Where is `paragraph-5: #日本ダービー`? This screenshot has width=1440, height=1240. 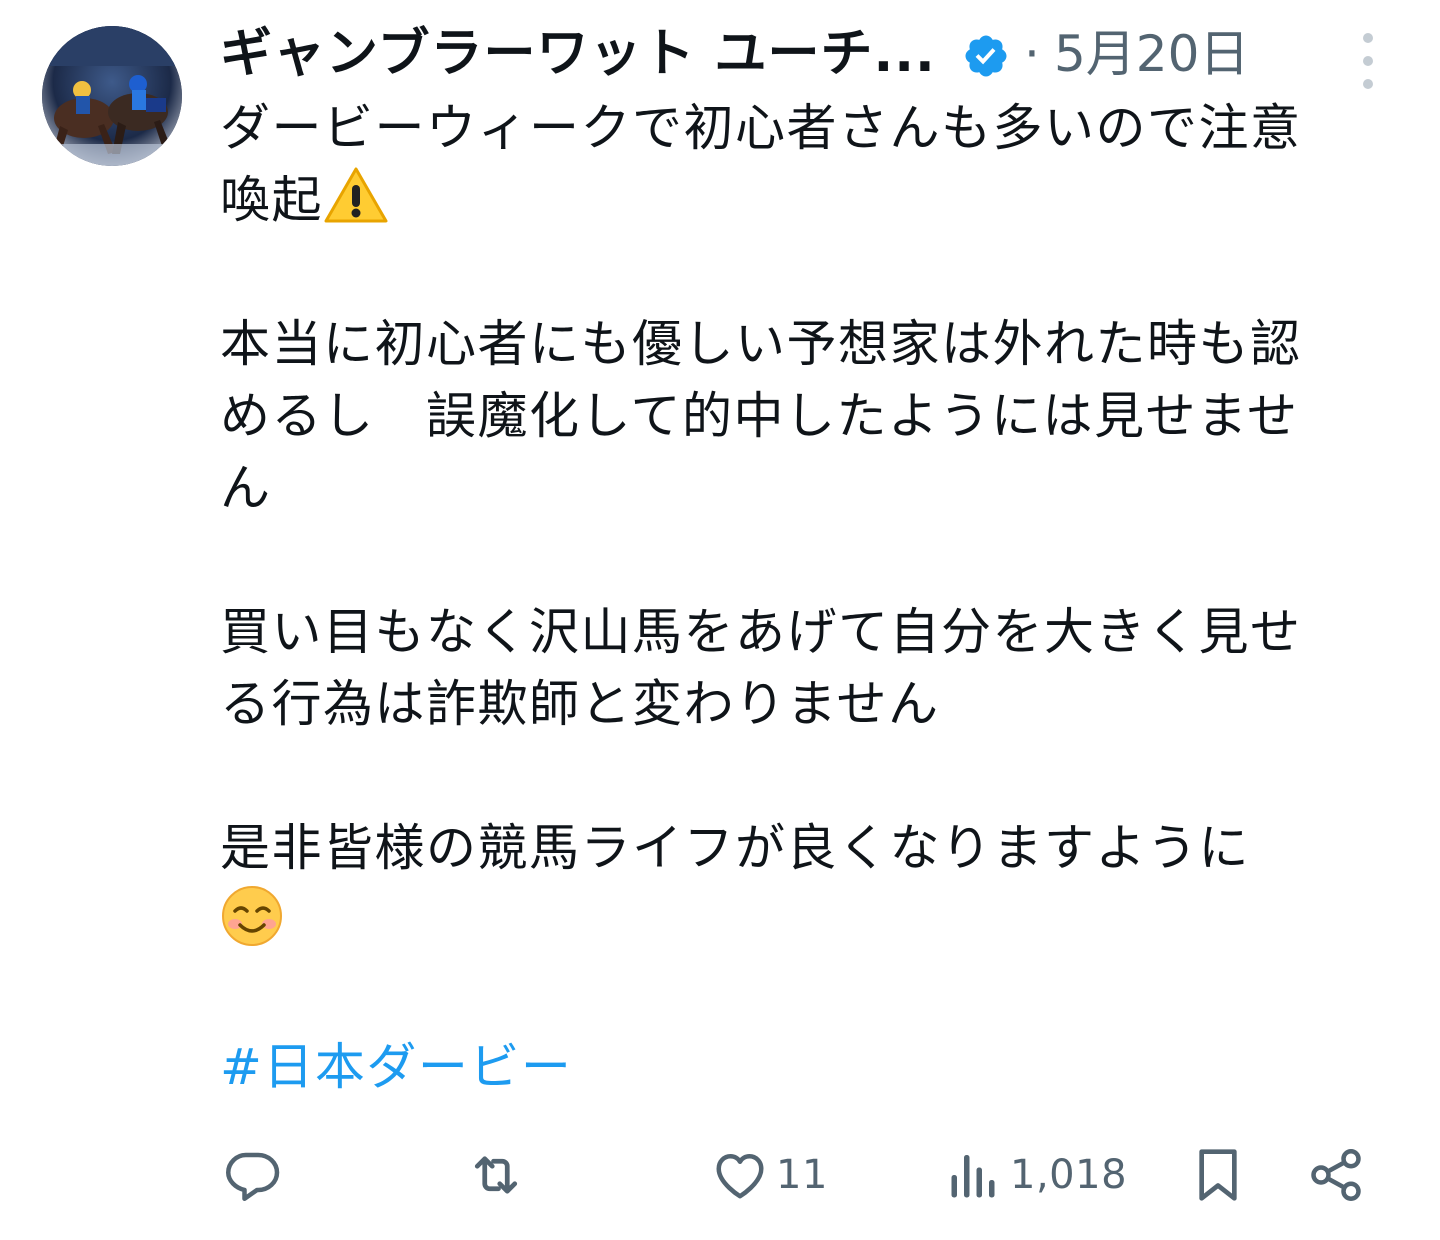 paragraph-5: #日本ダービー is located at coordinates (815, 1067).